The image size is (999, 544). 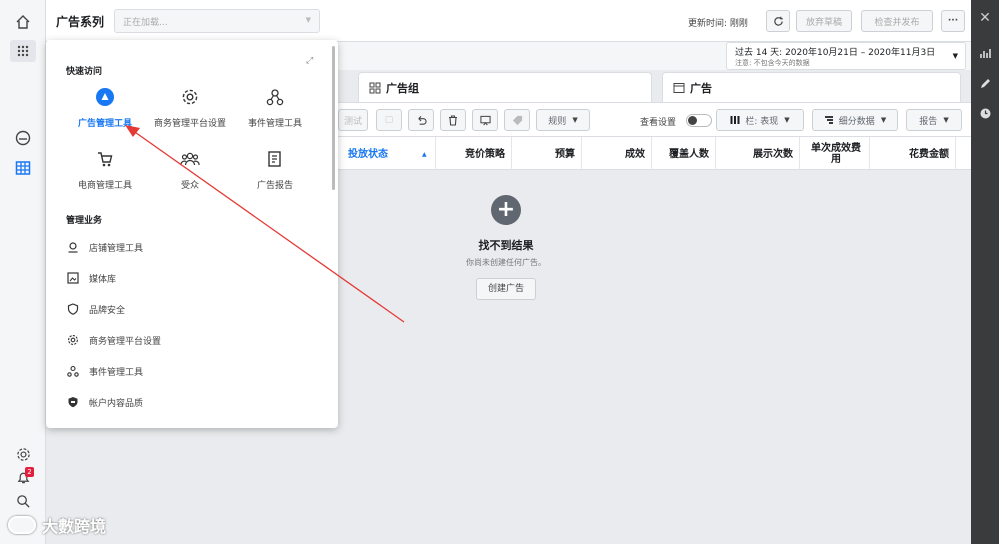 I want to click on left-nav: 2, so click(x=23, y=272).